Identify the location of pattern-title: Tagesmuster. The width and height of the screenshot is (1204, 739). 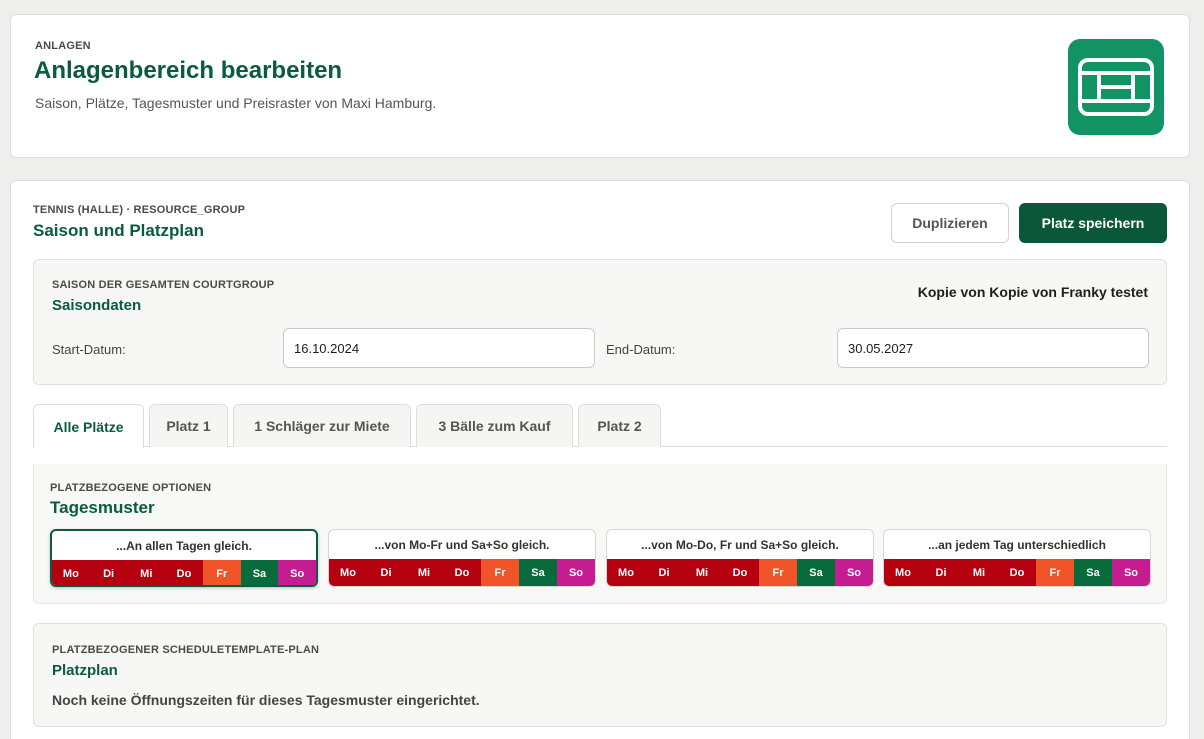
(102, 507).